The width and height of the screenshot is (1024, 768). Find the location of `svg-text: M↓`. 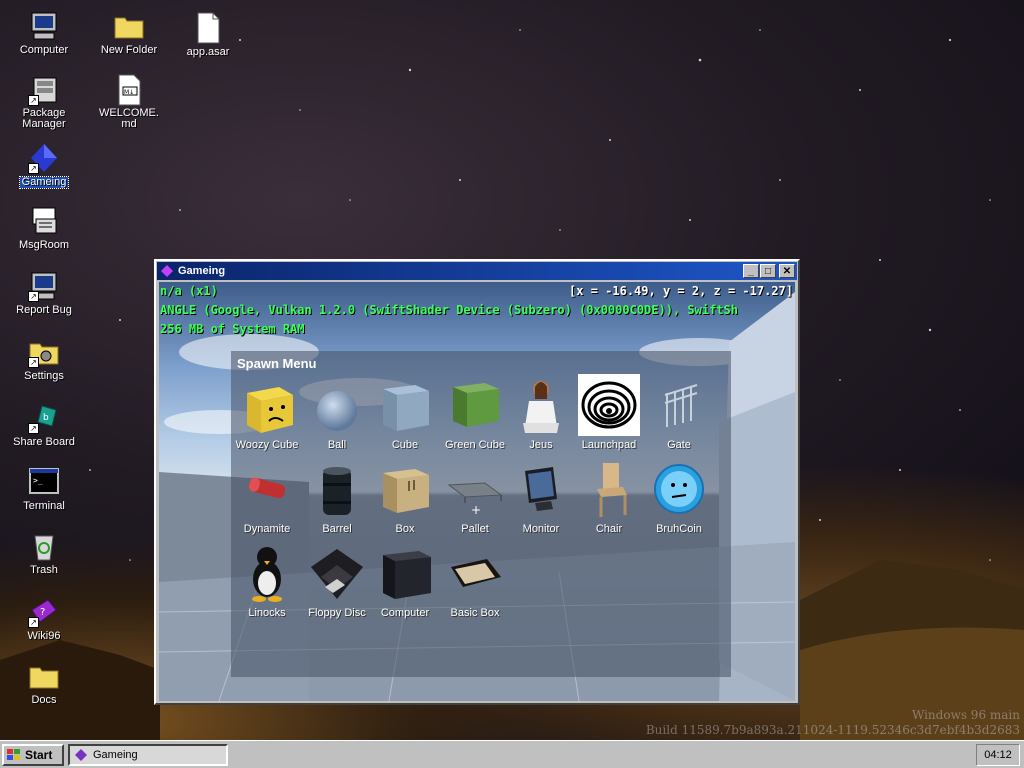

svg-text: M↓ is located at coordinates (129, 92).